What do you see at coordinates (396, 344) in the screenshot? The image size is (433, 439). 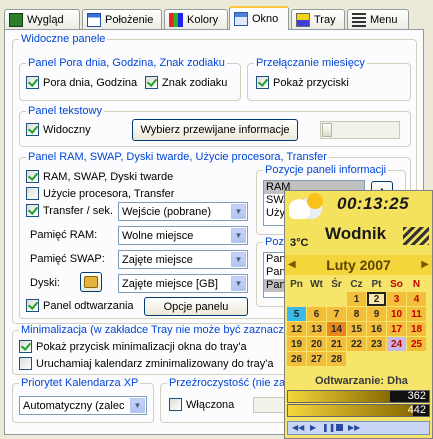 I see `calendar-day: 24` at bounding box center [396, 344].